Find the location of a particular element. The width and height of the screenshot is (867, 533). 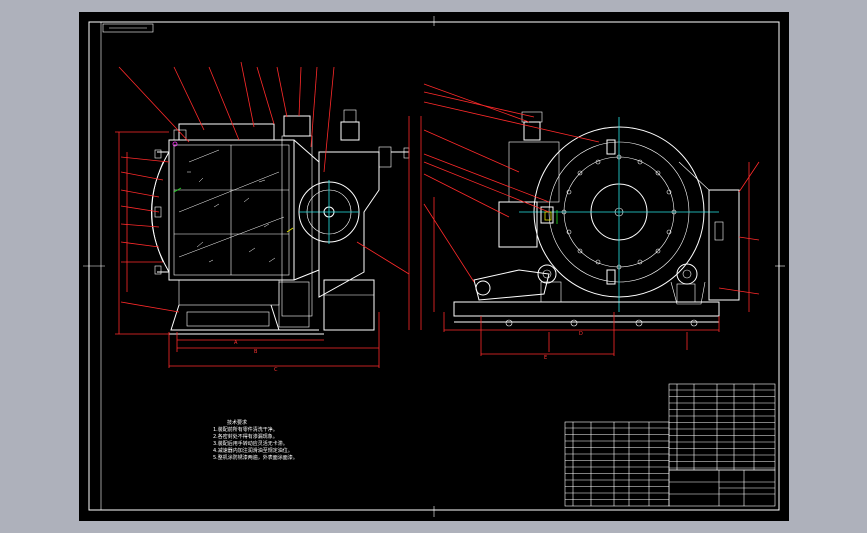

dim-label-e: E is located at coordinates (545, 358).